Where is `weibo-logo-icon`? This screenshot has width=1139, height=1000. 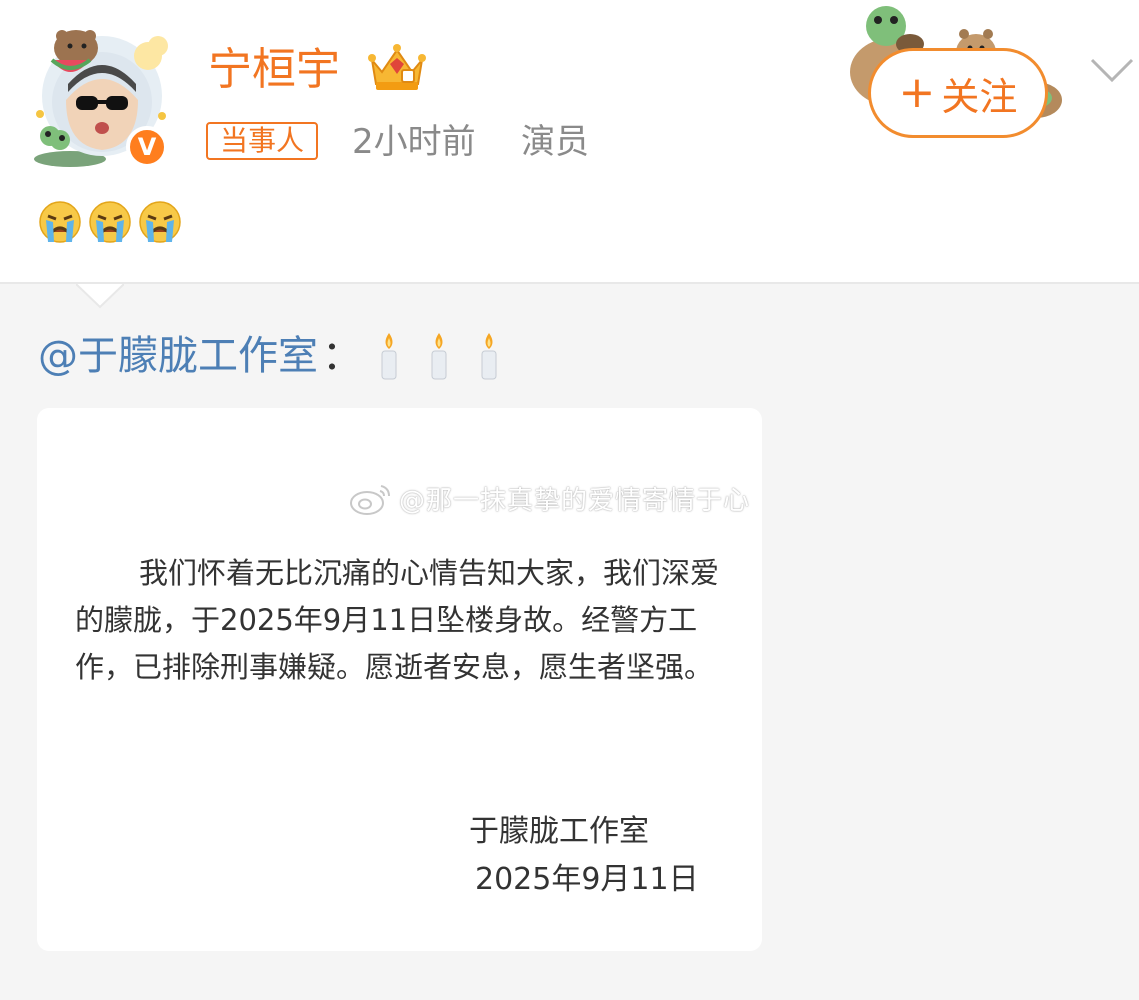 weibo-logo-icon is located at coordinates (370, 499).